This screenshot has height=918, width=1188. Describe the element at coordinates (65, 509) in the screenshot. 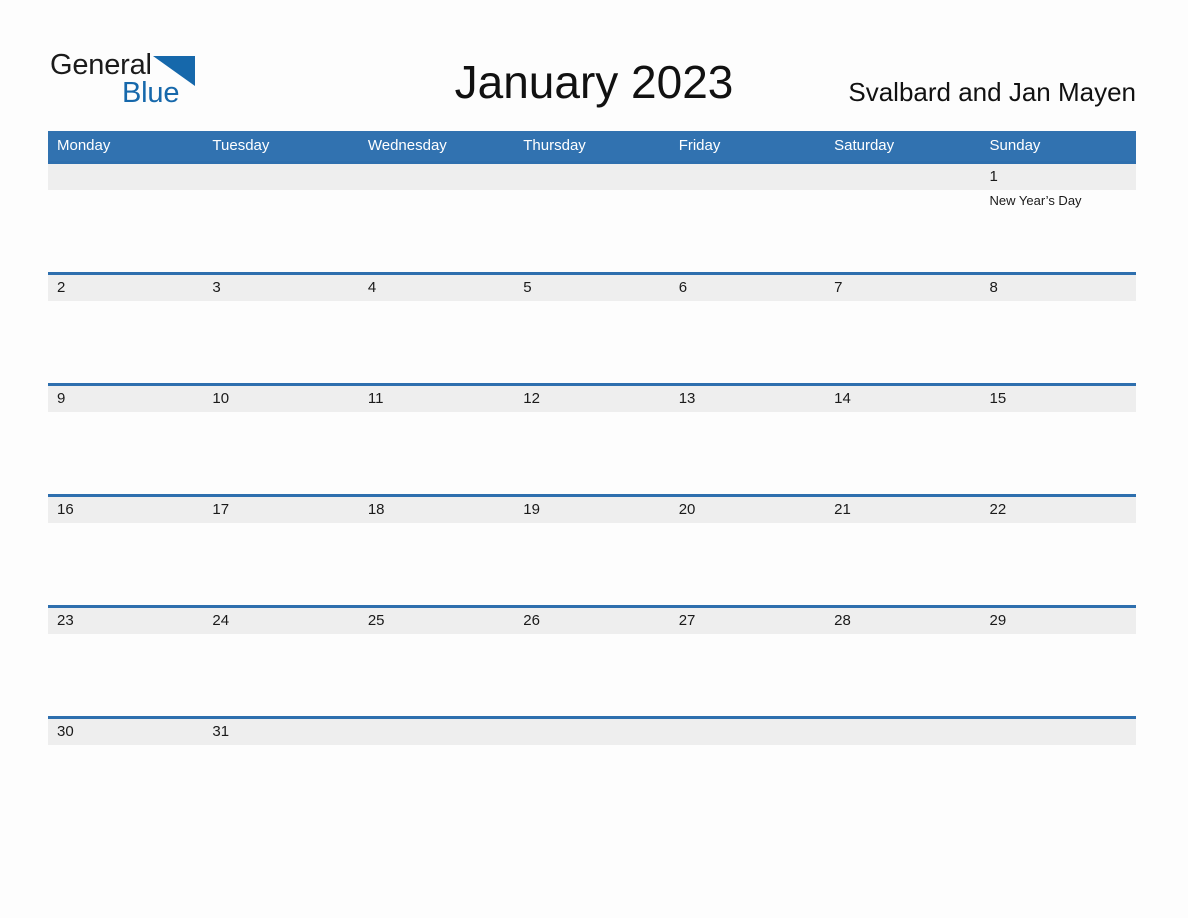

I see `day-number: 16` at that location.